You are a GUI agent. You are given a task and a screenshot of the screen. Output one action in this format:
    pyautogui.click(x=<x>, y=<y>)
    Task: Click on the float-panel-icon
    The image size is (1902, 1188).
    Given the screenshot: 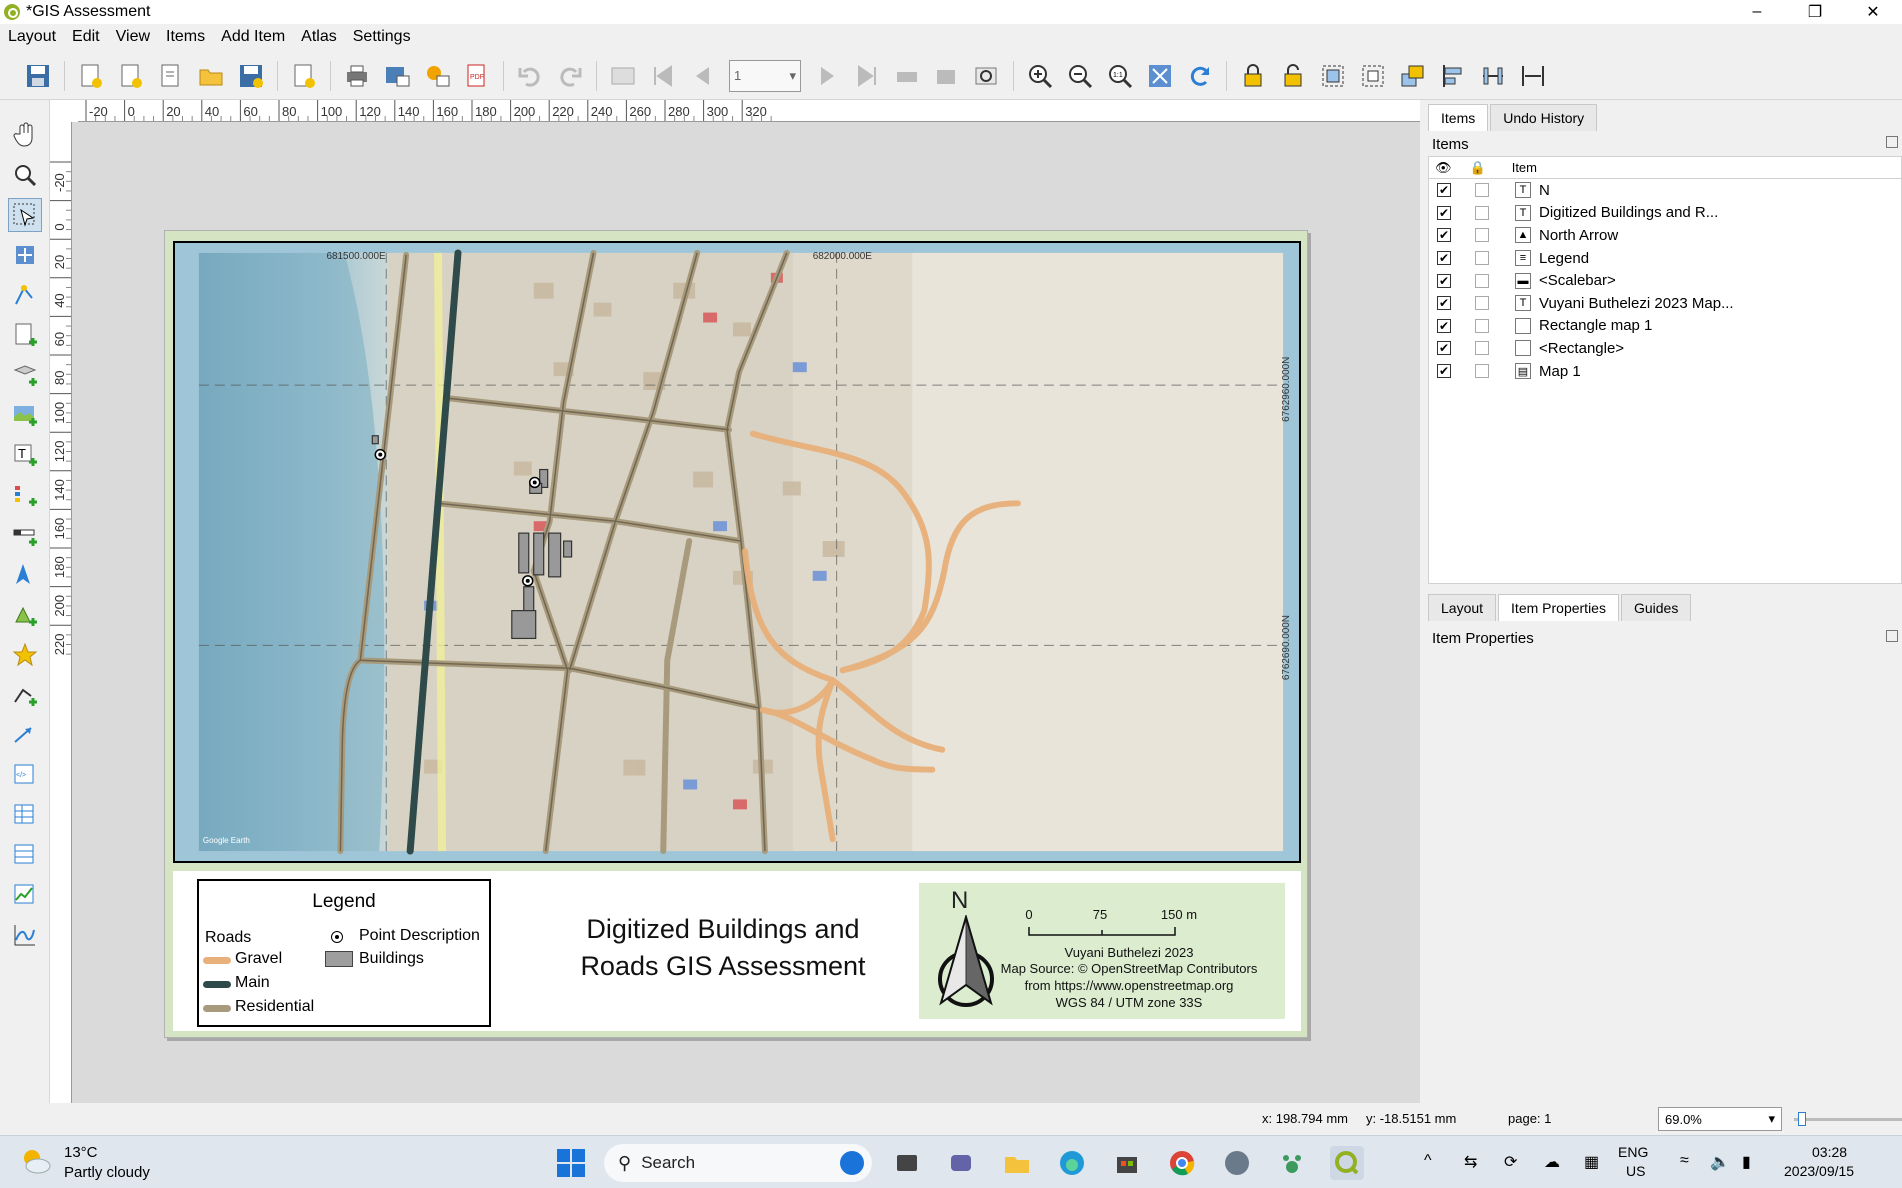 What is the action you would take?
    pyautogui.click(x=1892, y=142)
    